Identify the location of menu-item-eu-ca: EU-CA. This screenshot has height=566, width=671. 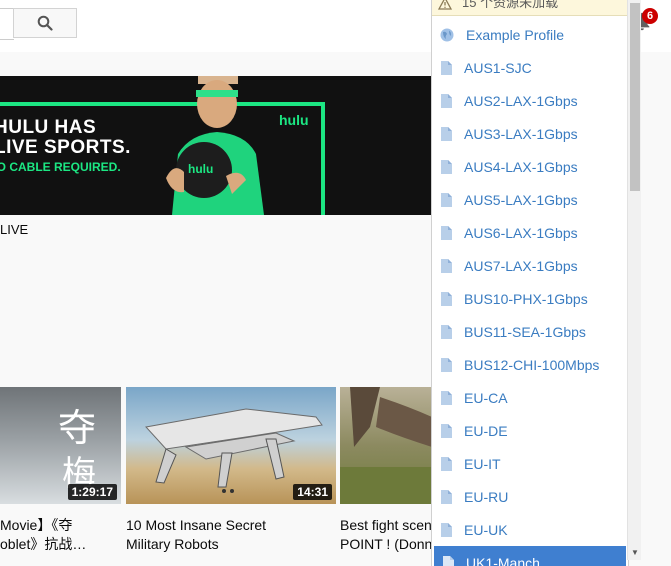
(530, 397).